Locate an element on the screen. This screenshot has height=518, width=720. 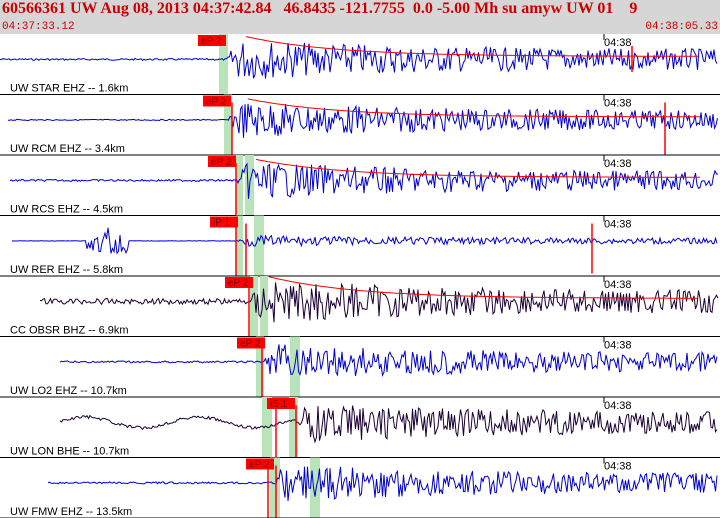
station-label: UW LO2 EHZ -- 10.7km is located at coordinates (68, 391).